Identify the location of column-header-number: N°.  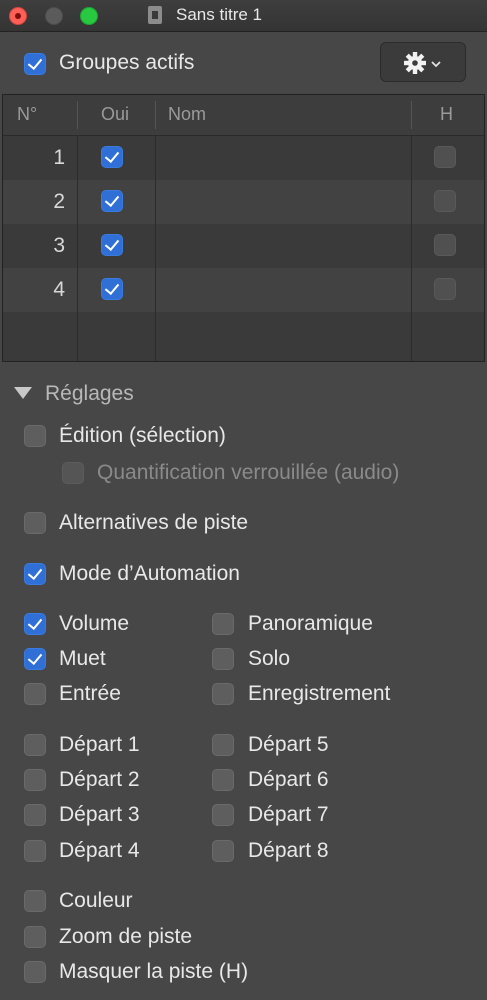
(27, 114).